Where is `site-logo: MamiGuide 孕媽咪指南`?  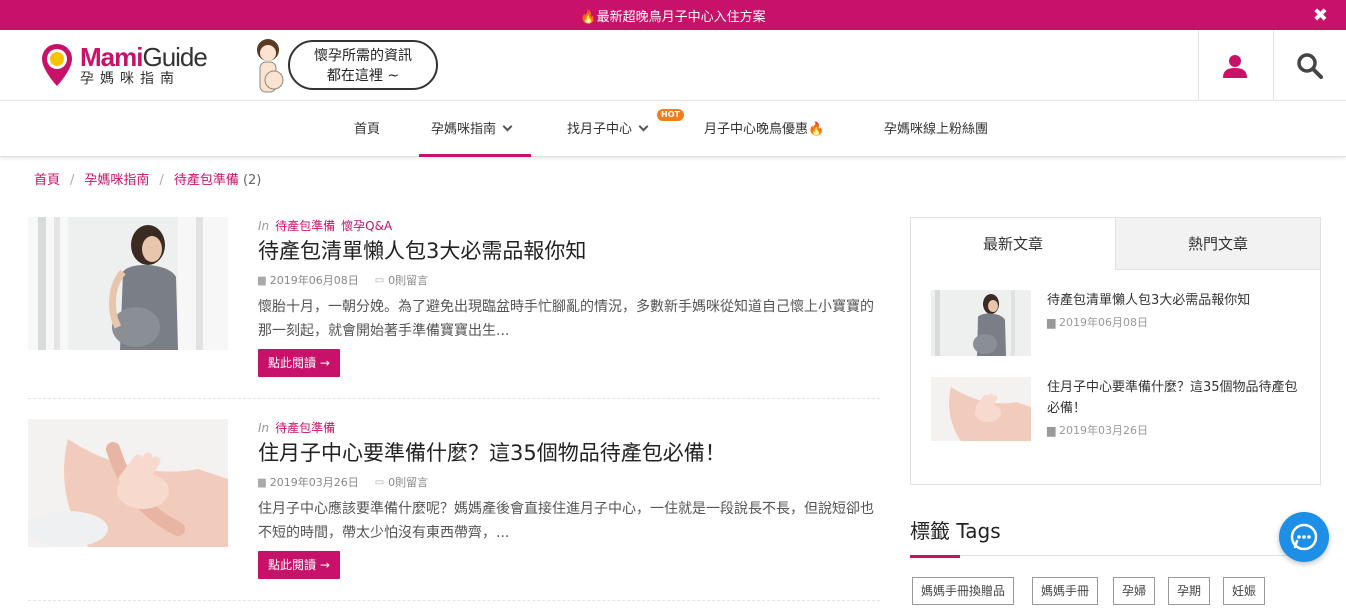
site-logo: MamiGuide 孕媽咪指南 is located at coordinates (124, 65).